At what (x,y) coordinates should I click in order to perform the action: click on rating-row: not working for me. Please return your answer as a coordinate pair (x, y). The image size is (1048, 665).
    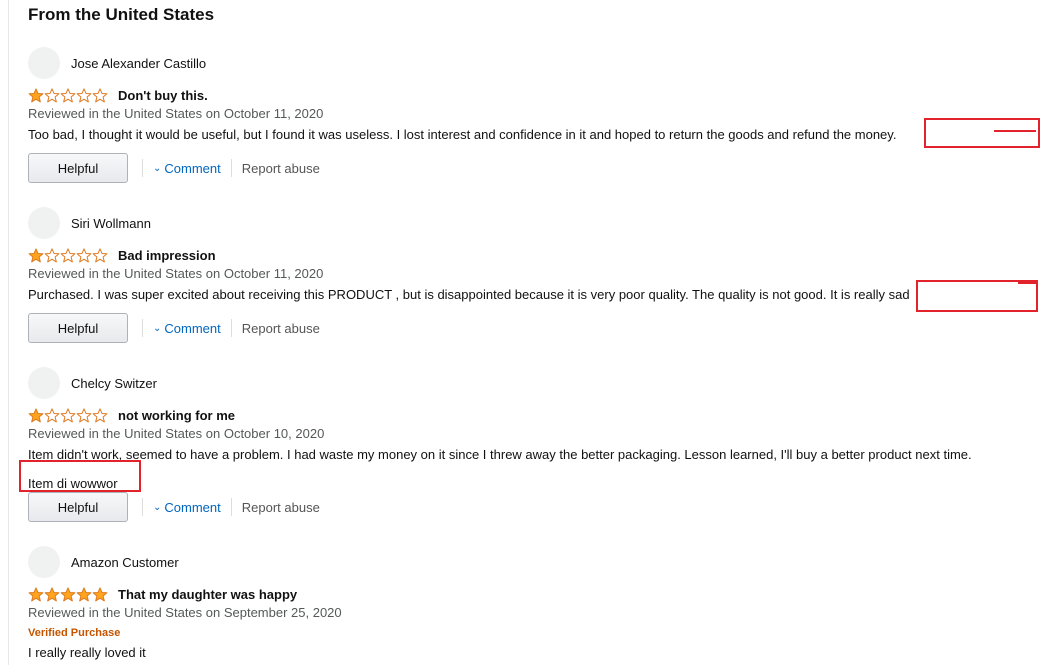
    Looking at the image, I should click on (131, 415).